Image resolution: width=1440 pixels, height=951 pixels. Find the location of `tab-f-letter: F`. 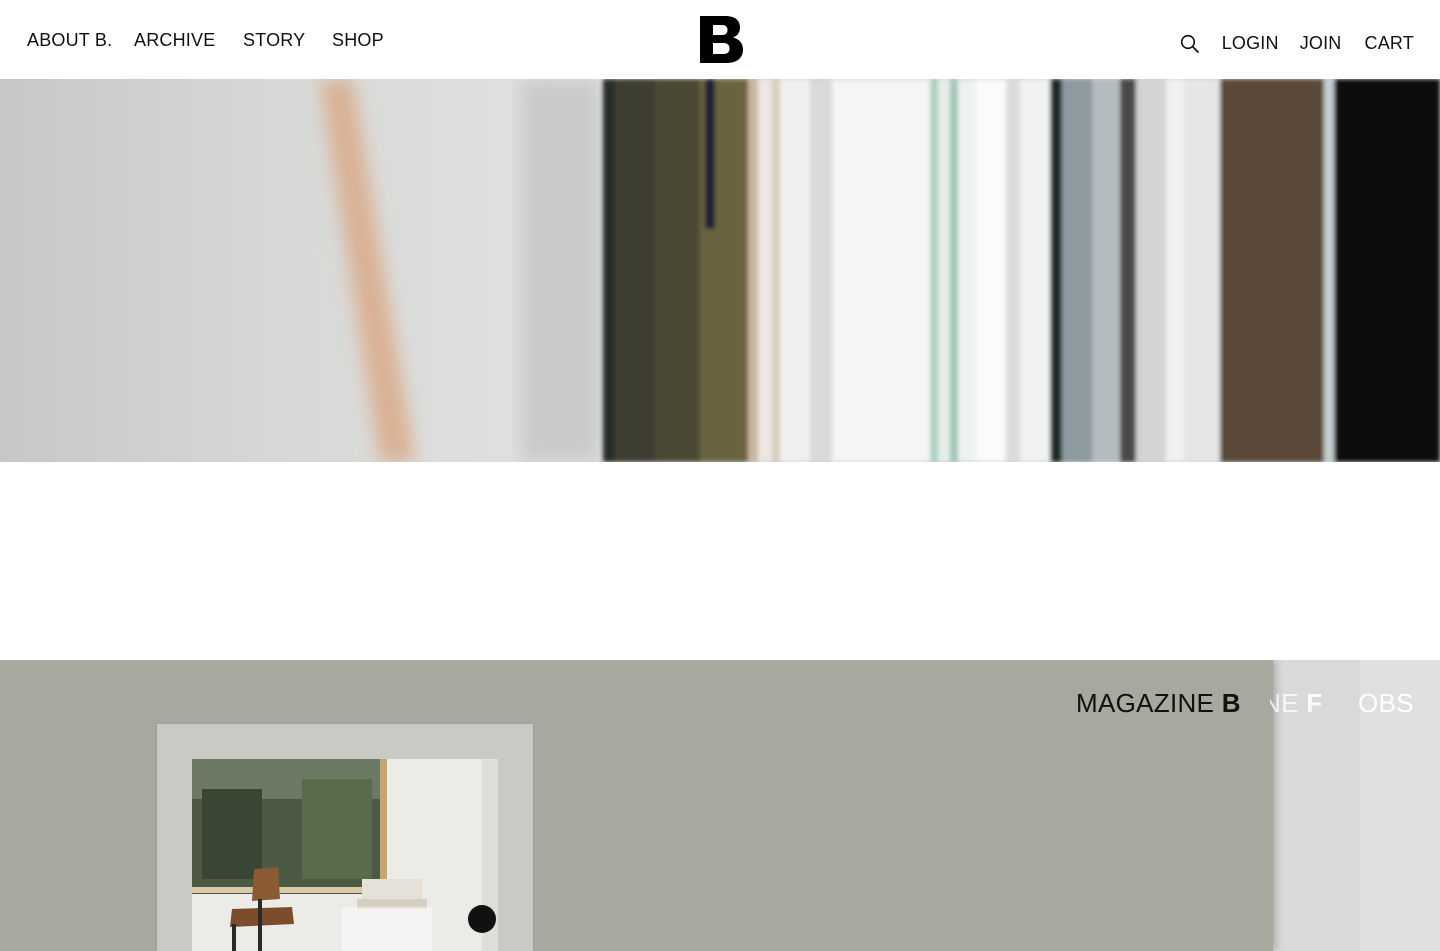

tab-f-letter: F is located at coordinates (1314, 703).